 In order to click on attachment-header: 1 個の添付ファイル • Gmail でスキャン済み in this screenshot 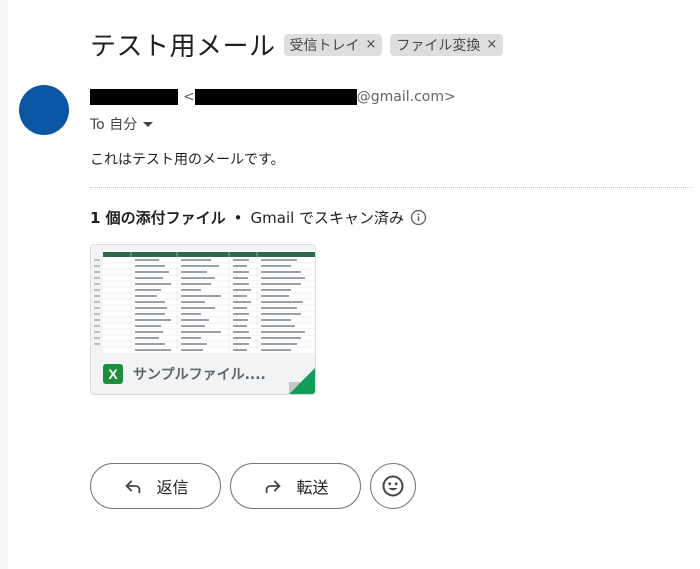, I will do `click(258, 217)`.